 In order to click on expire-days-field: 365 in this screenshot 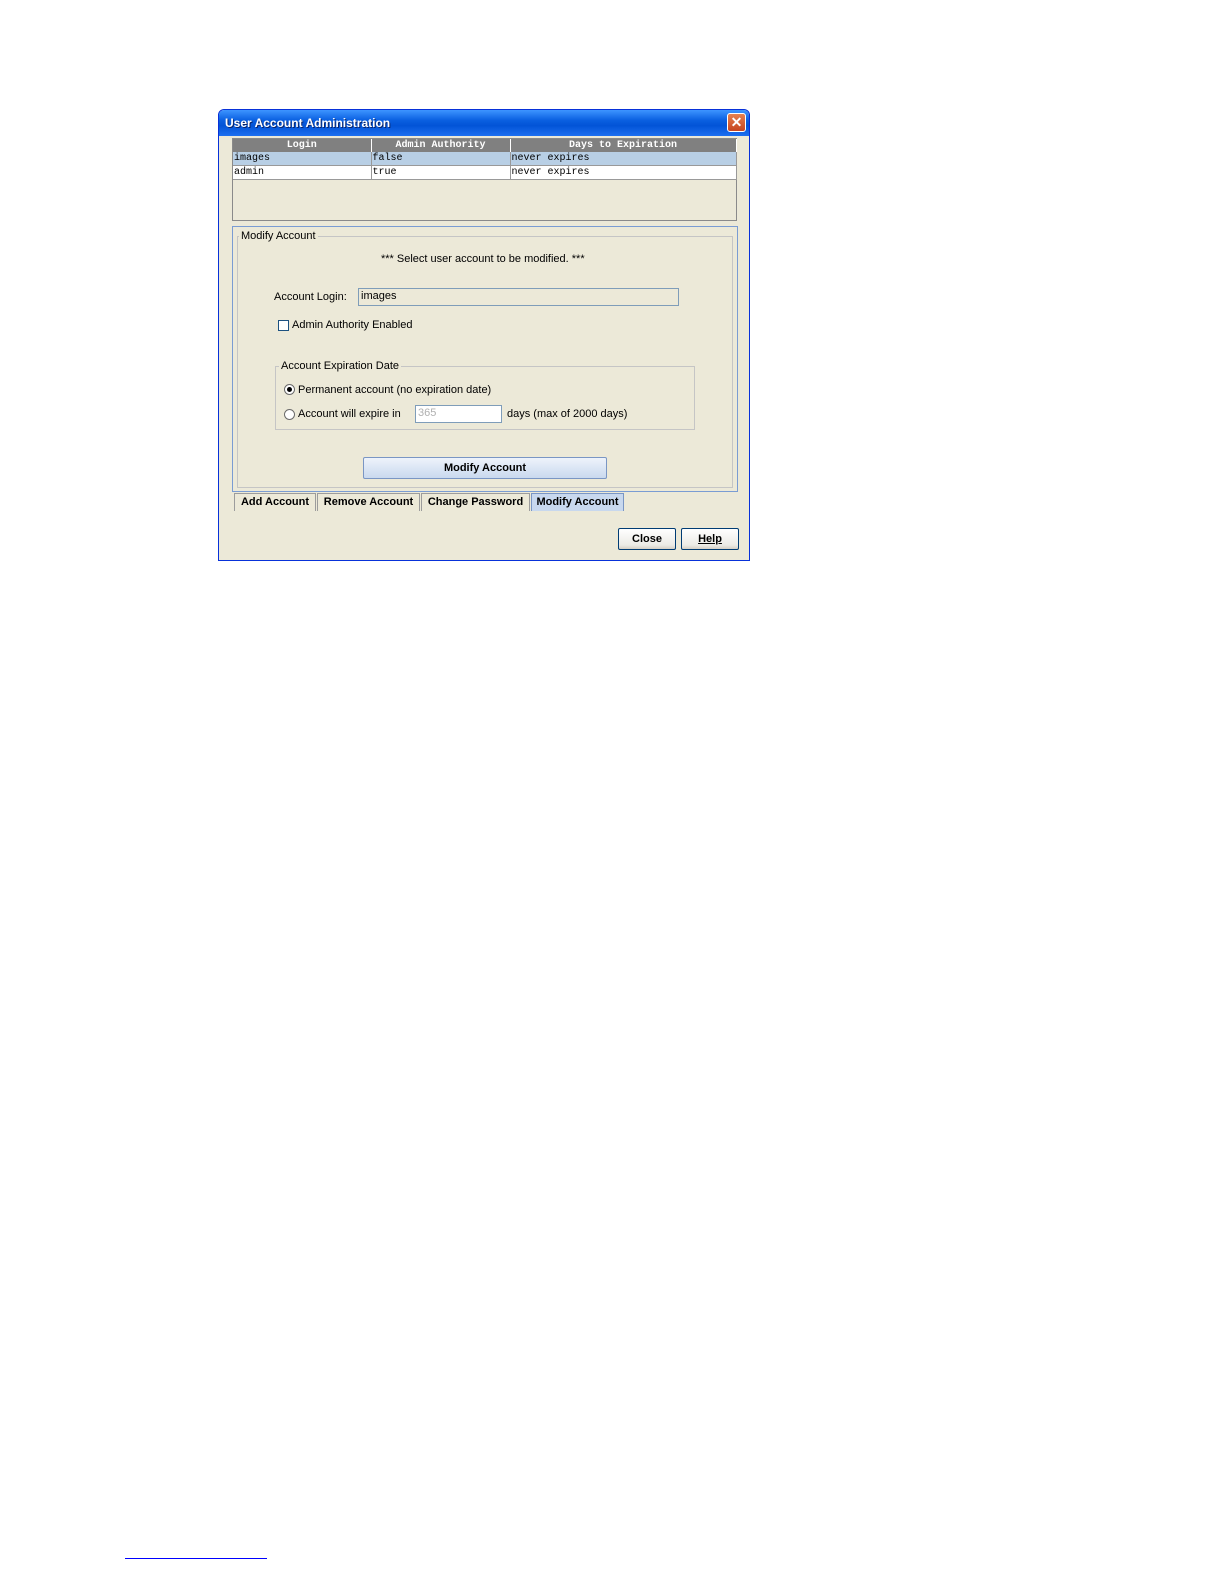, I will do `click(458, 414)`.